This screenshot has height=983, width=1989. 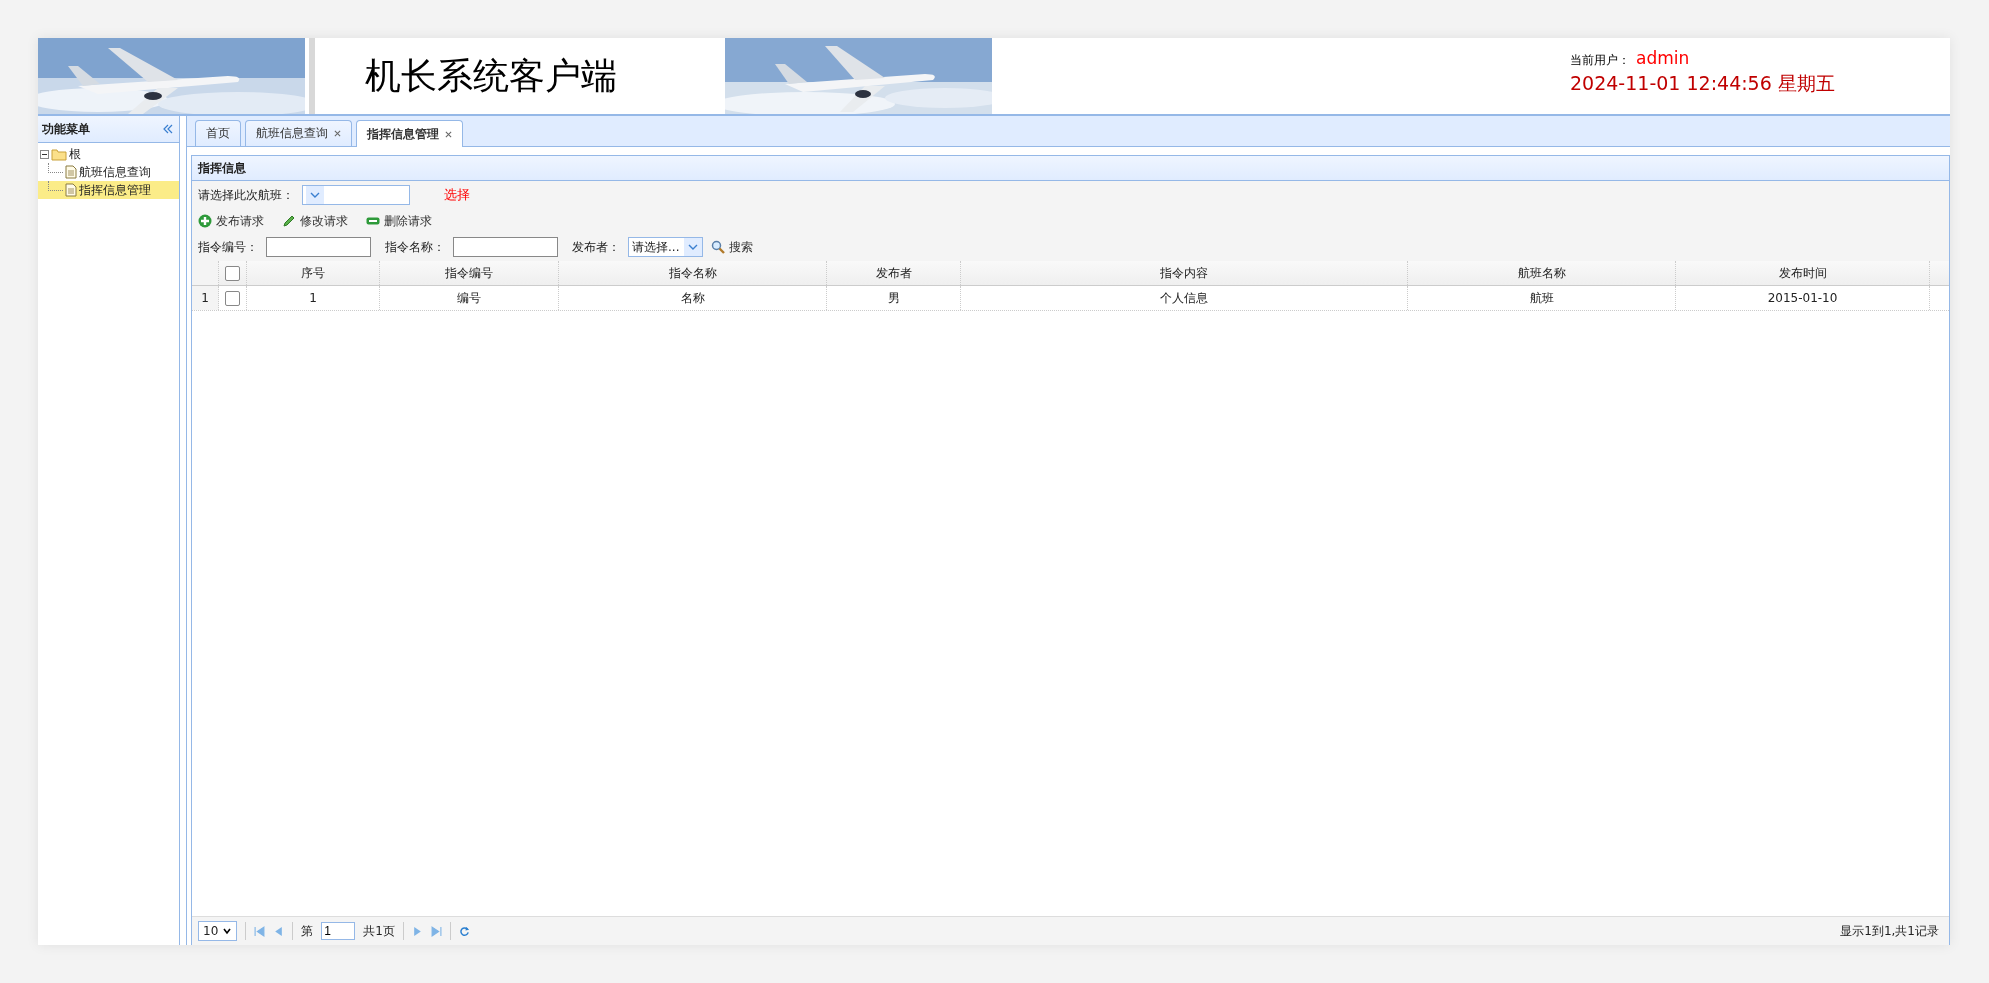 What do you see at coordinates (313, 298) in the screenshot?
I see `table-cell: 1` at bounding box center [313, 298].